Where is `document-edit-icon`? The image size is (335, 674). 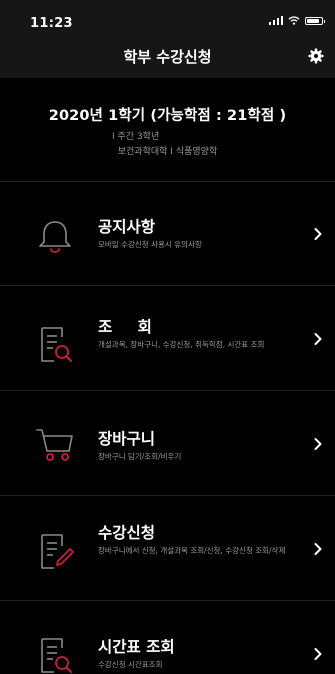
document-edit-icon is located at coordinates (57, 551).